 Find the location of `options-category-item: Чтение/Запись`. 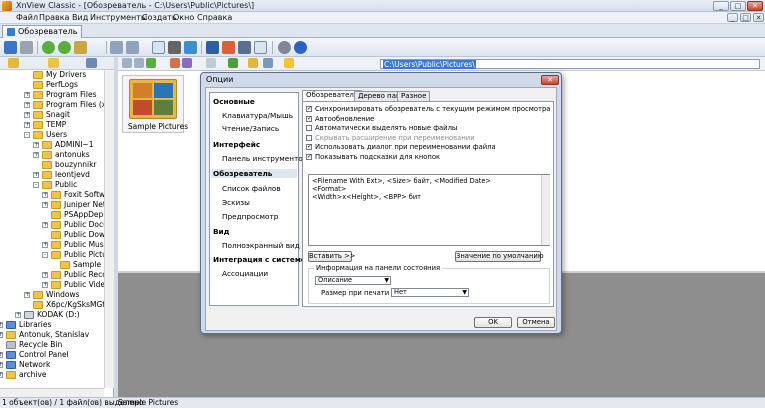

options-category-item: Чтение/Запись is located at coordinates (250, 128).